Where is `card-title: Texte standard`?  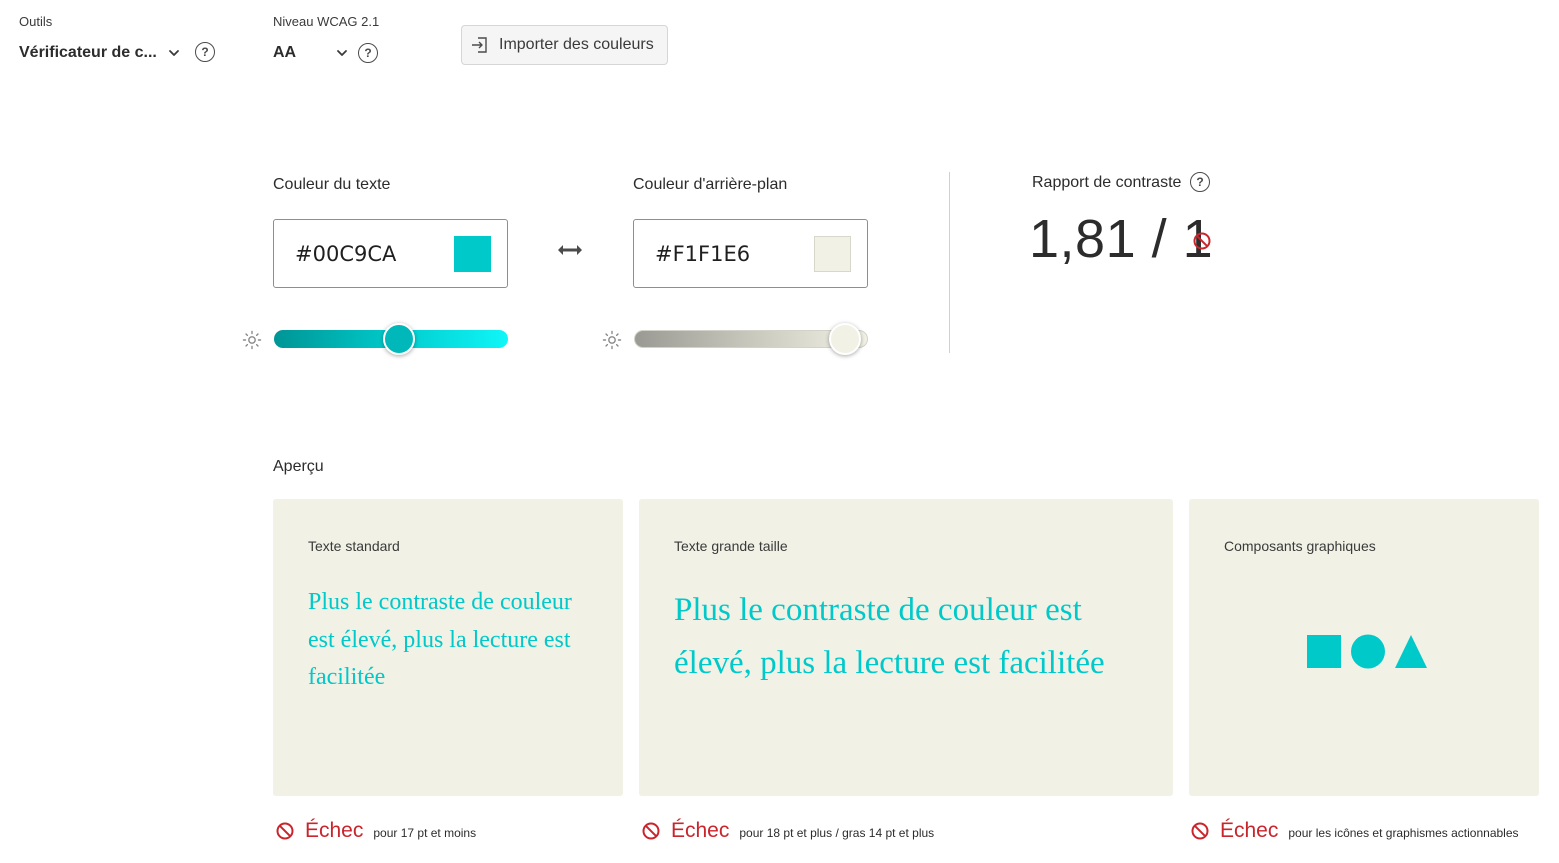 card-title: Texte standard is located at coordinates (354, 546).